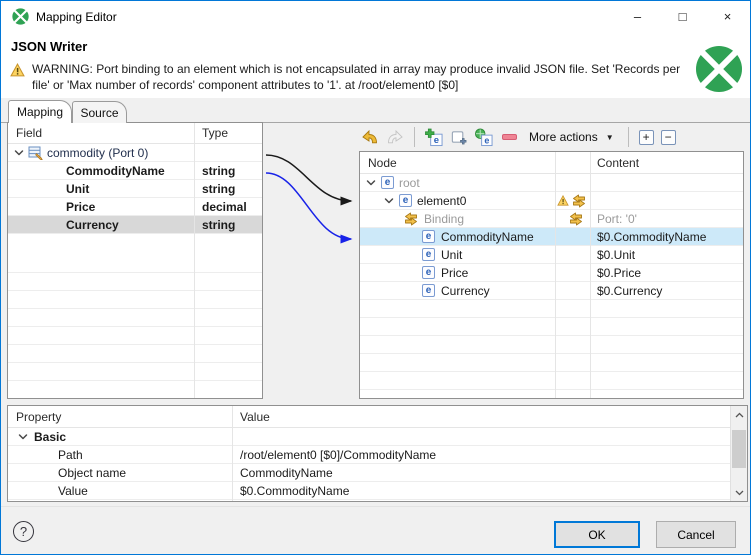  What do you see at coordinates (637, 16) in the screenshot?
I see `minimize-button: –` at bounding box center [637, 16].